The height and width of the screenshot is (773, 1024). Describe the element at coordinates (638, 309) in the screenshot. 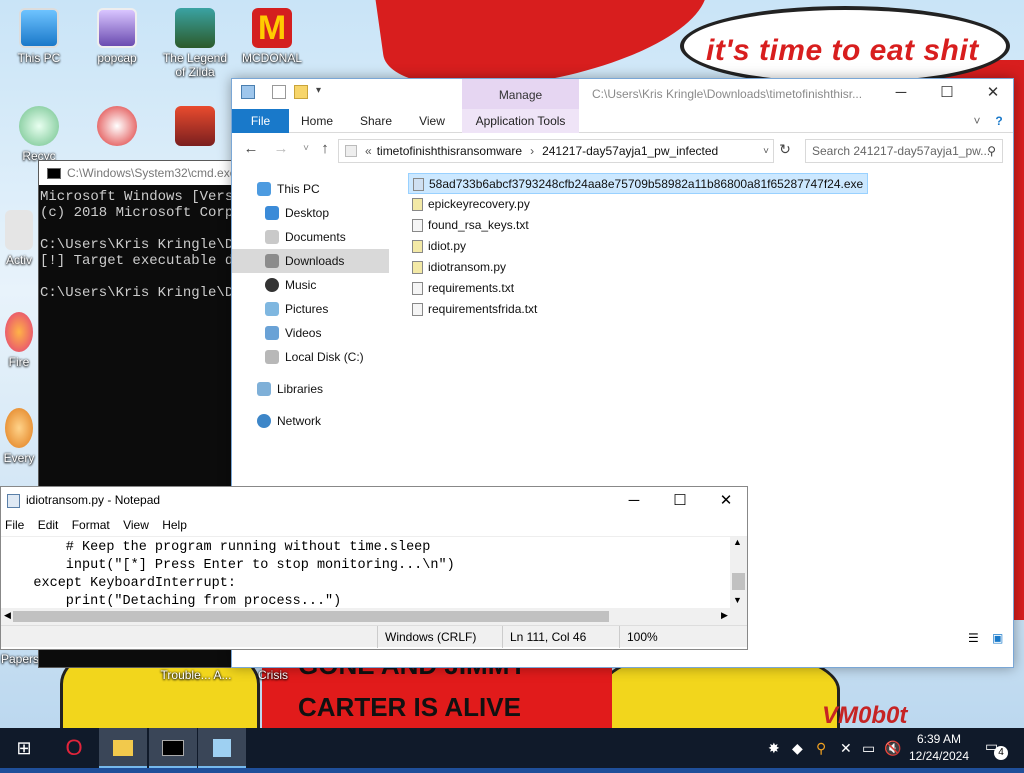

I see `file-item: requirementsfrida.txt` at that location.